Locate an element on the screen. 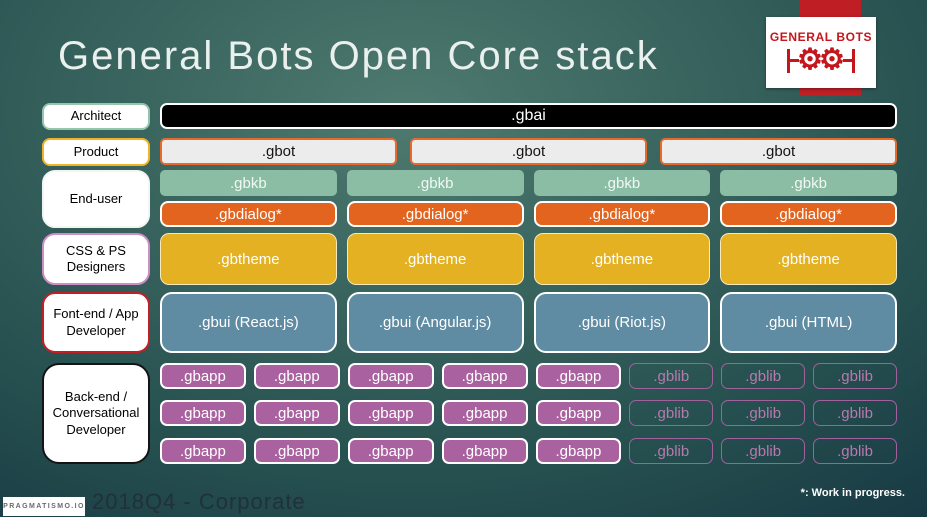 The width and height of the screenshot is (927, 517). role-label-backend: Back-end / Conversational Developer is located at coordinates (96, 413).